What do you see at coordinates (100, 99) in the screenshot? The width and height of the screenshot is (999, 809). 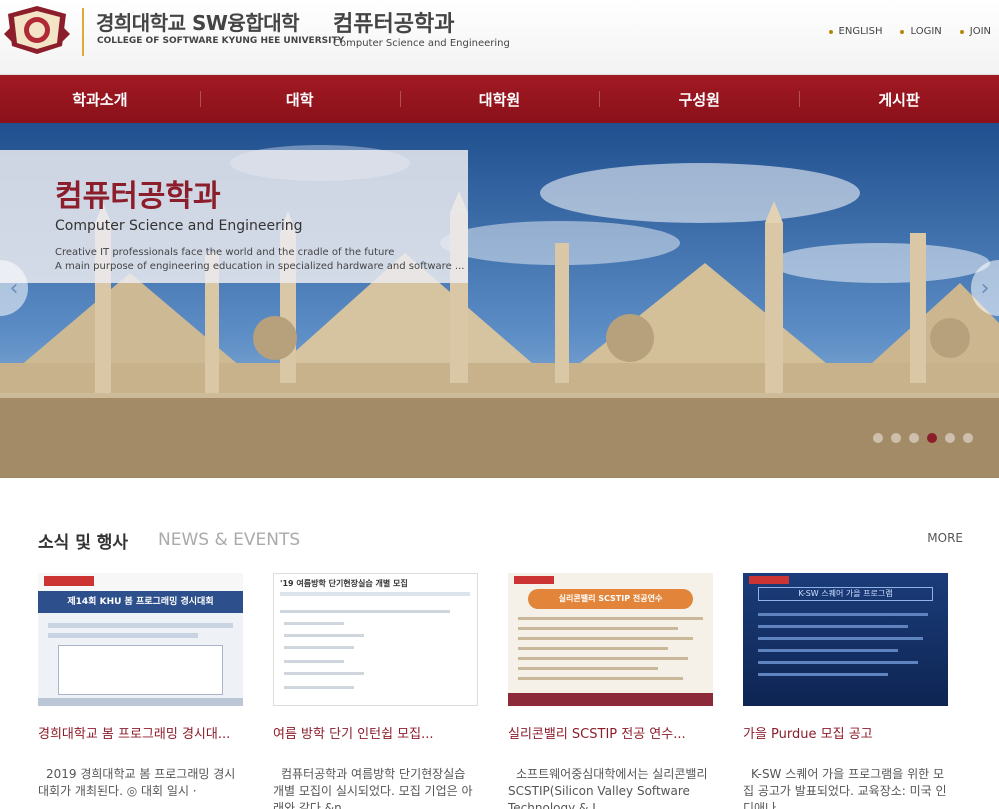 I see `nav-item-about: 학과소개` at bounding box center [100, 99].